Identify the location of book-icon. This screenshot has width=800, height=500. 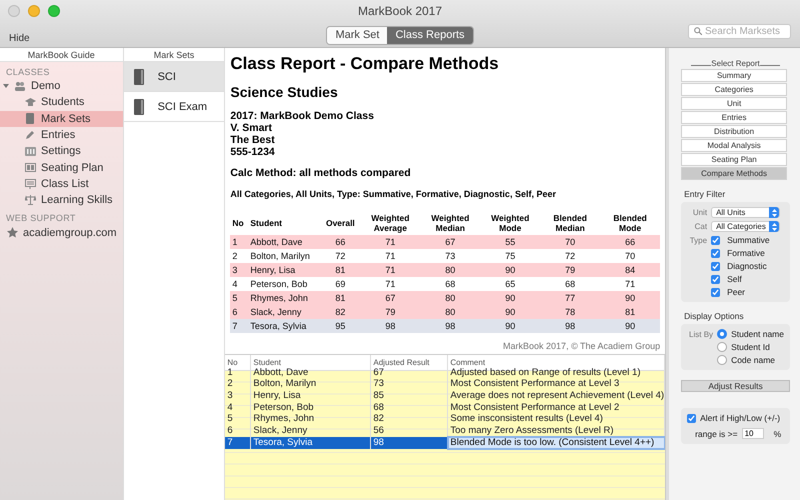
(139, 106).